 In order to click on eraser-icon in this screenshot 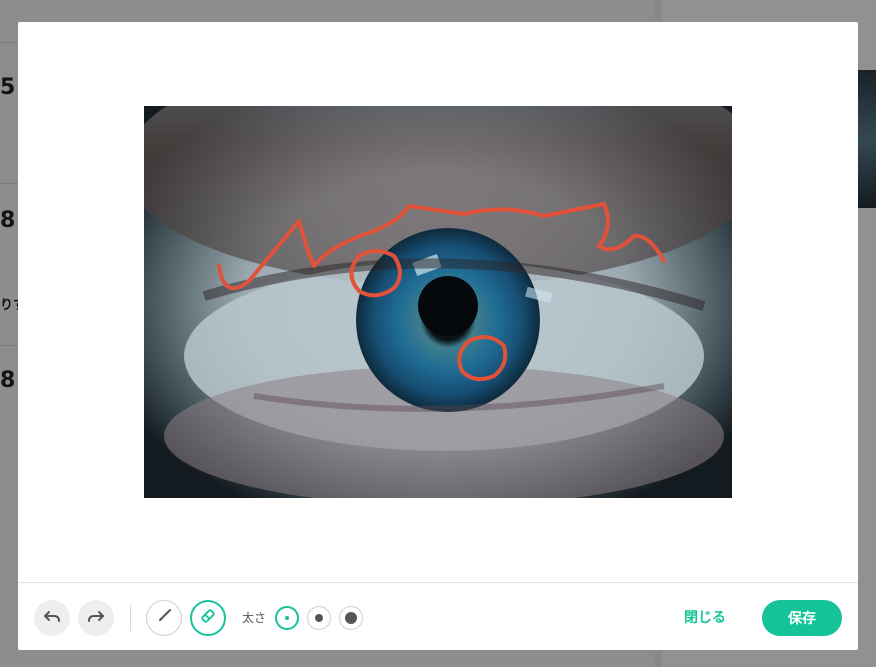, I will do `click(208, 618)`.